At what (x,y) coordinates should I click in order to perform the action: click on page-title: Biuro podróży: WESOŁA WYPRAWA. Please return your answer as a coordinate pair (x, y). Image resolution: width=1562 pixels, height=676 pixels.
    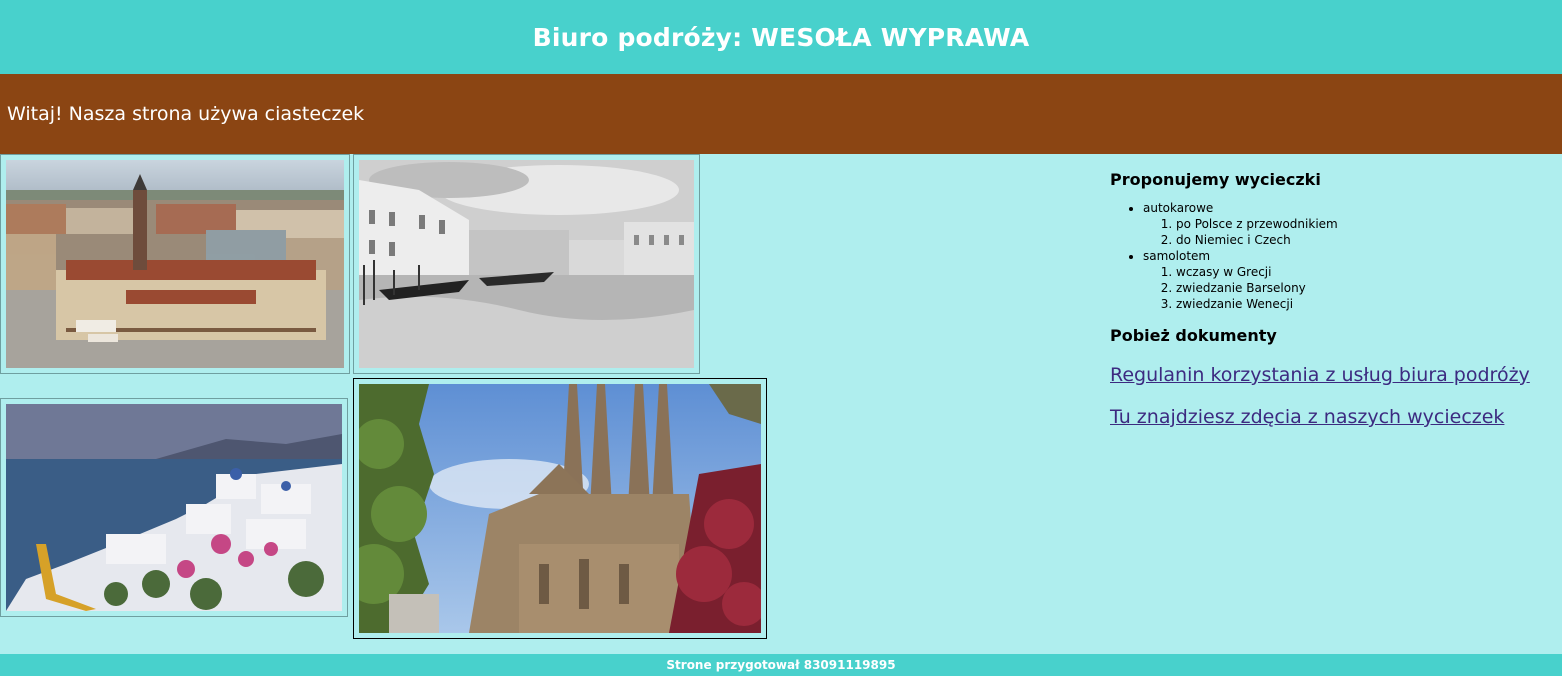
    Looking at the image, I should click on (781, 37).